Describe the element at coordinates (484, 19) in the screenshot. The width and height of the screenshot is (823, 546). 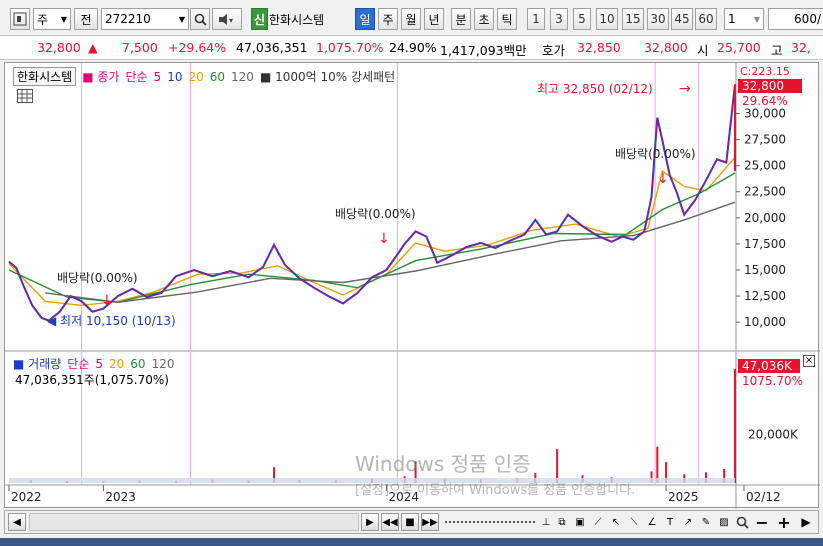
I see `period-second-button: 초` at that location.